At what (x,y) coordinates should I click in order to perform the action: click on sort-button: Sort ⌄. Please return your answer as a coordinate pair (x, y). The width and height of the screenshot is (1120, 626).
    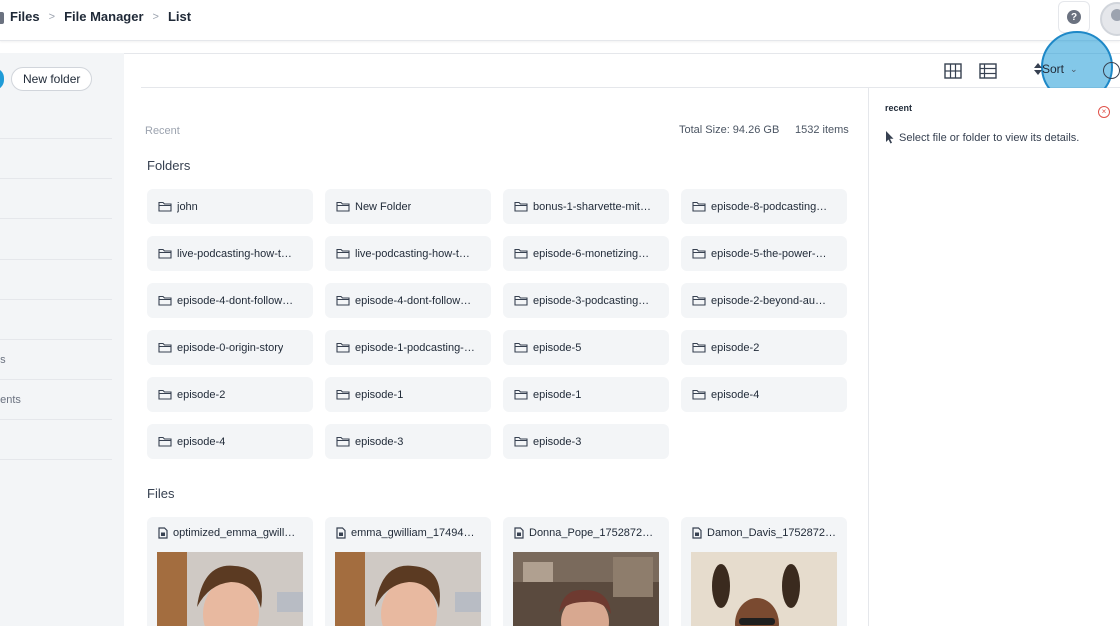
    Looking at the image, I should click on (1056, 69).